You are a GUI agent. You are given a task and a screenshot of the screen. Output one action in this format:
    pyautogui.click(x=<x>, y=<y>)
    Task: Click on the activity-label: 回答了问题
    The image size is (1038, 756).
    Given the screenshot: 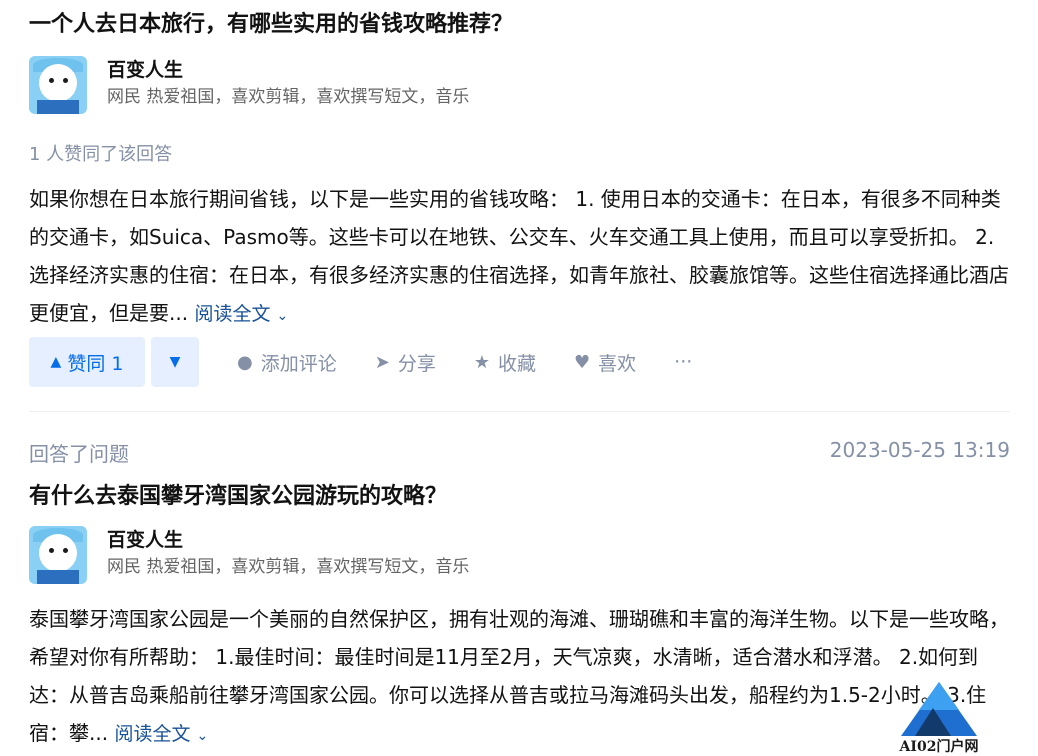 What is the action you would take?
    pyautogui.click(x=79, y=454)
    